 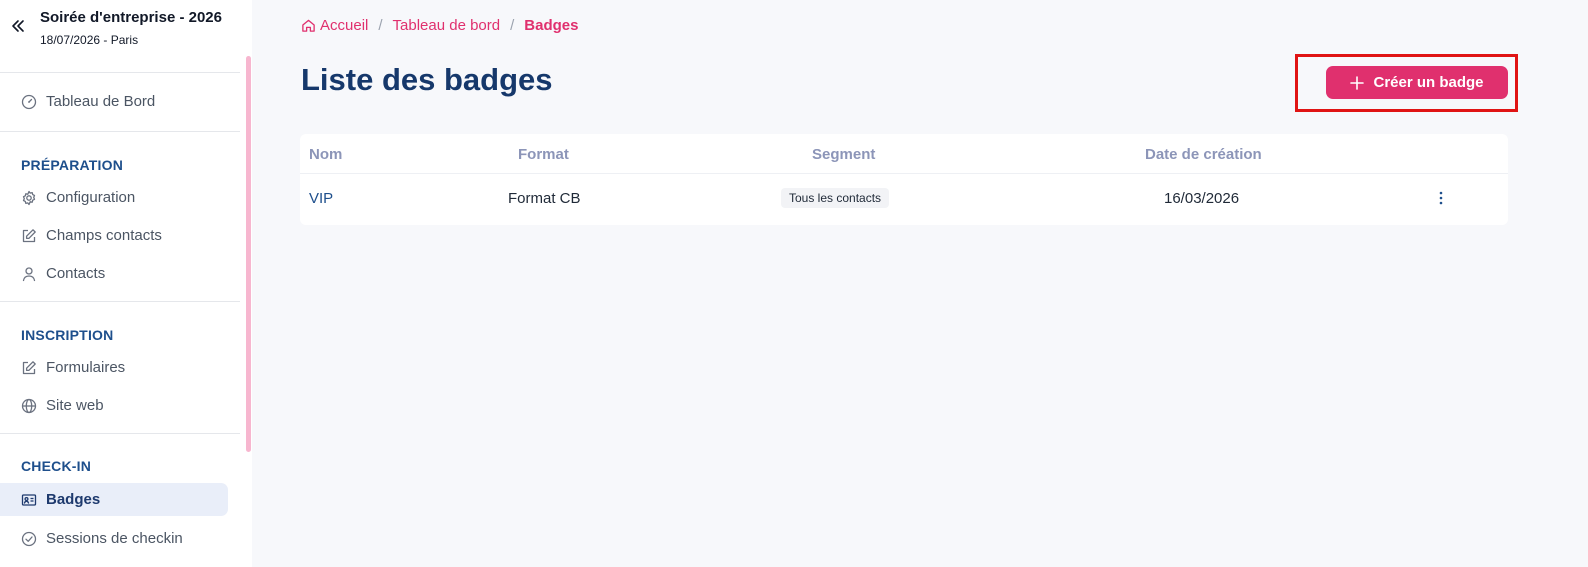 I want to click on sidebar-item-contacts: Contacts, so click(x=114, y=273).